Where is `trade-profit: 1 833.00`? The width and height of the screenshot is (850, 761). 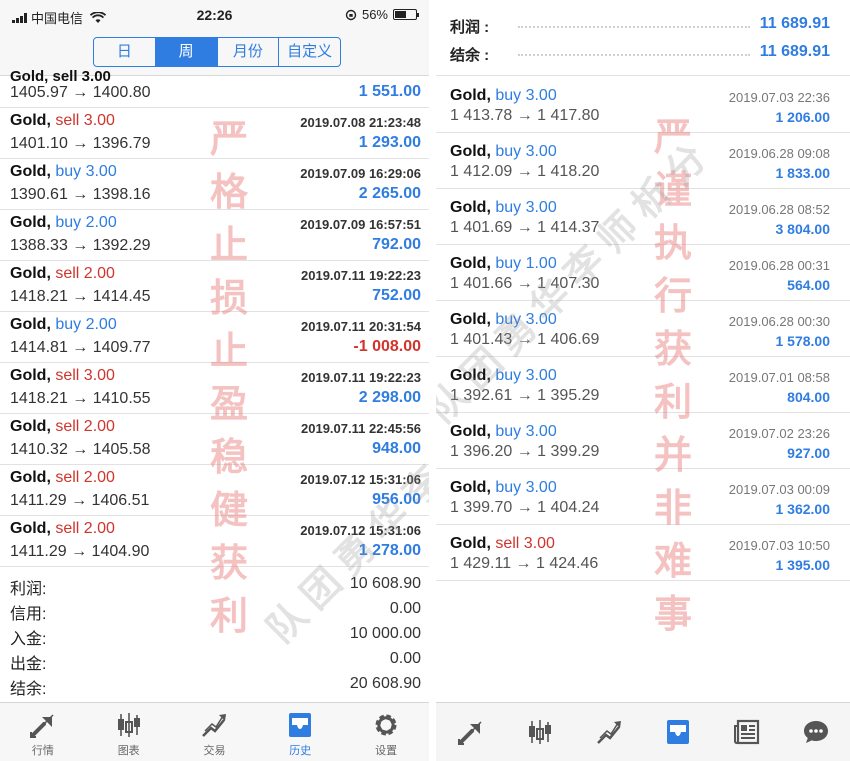
trade-profit: 1 833.00 is located at coordinates (803, 173).